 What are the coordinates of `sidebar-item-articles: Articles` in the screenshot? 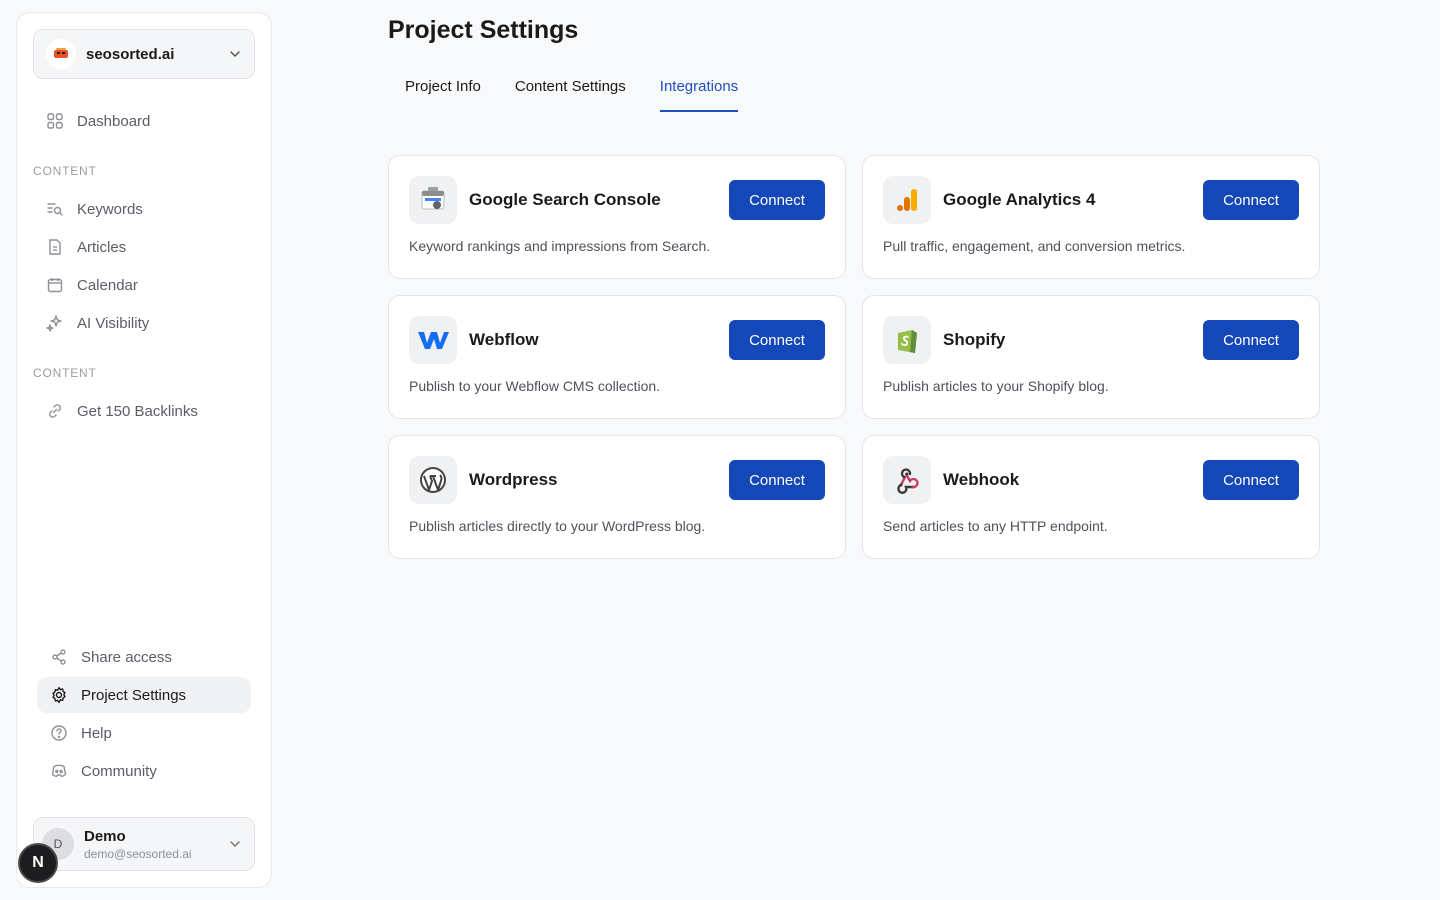 It's located at (144, 247).